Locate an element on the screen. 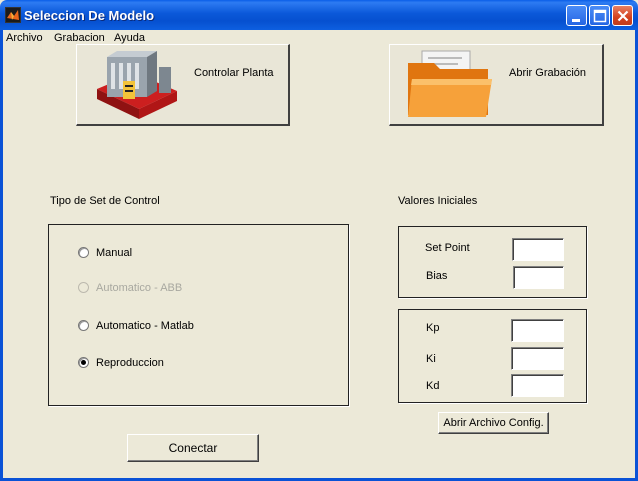 Image resolution: width=638 pixels, height=481 pixels. radio-automatico-matlab is located at coordinates (83, 325).